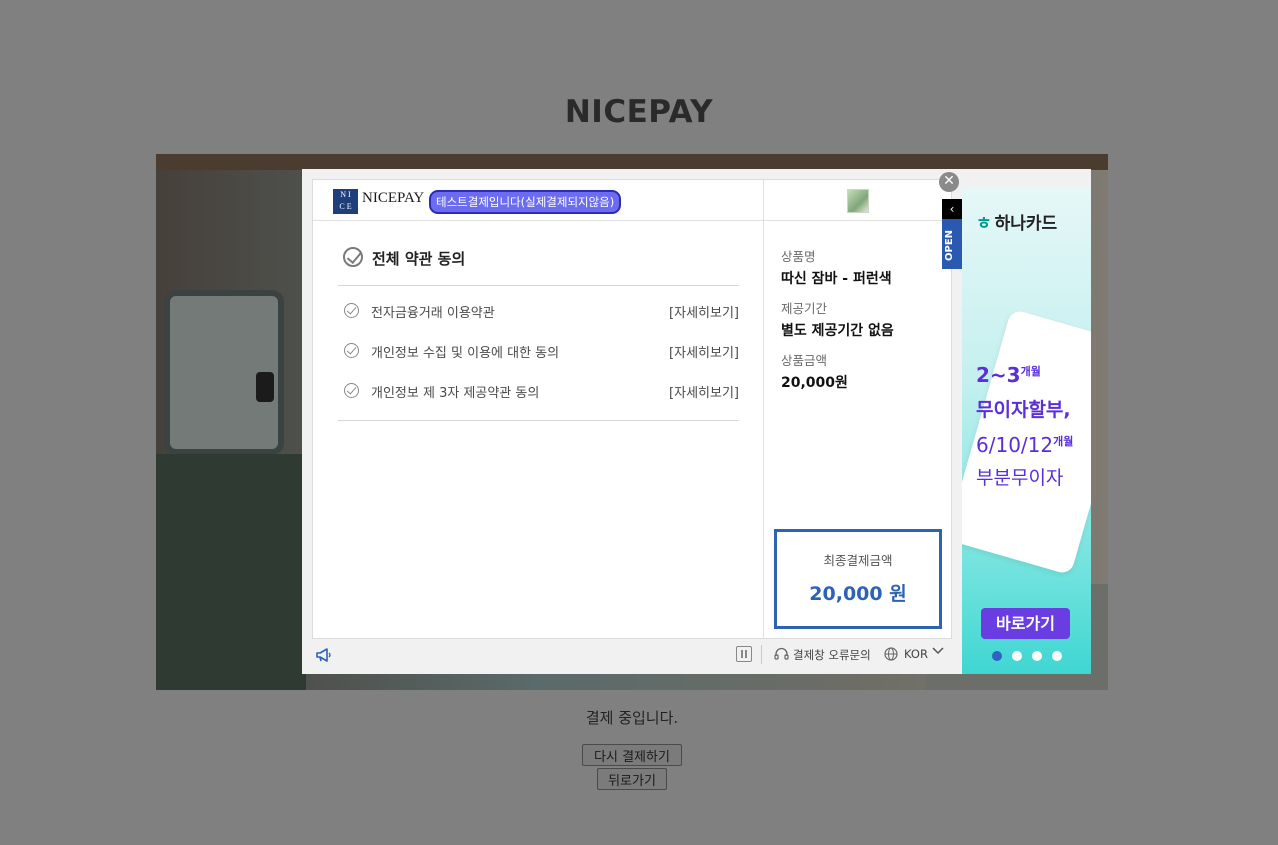 This screenshot has width=1278, height=845. Describe the element at coordinates (814, 371) in the screenshot. I see `price-block: 상품금액 20,000원` at that location.